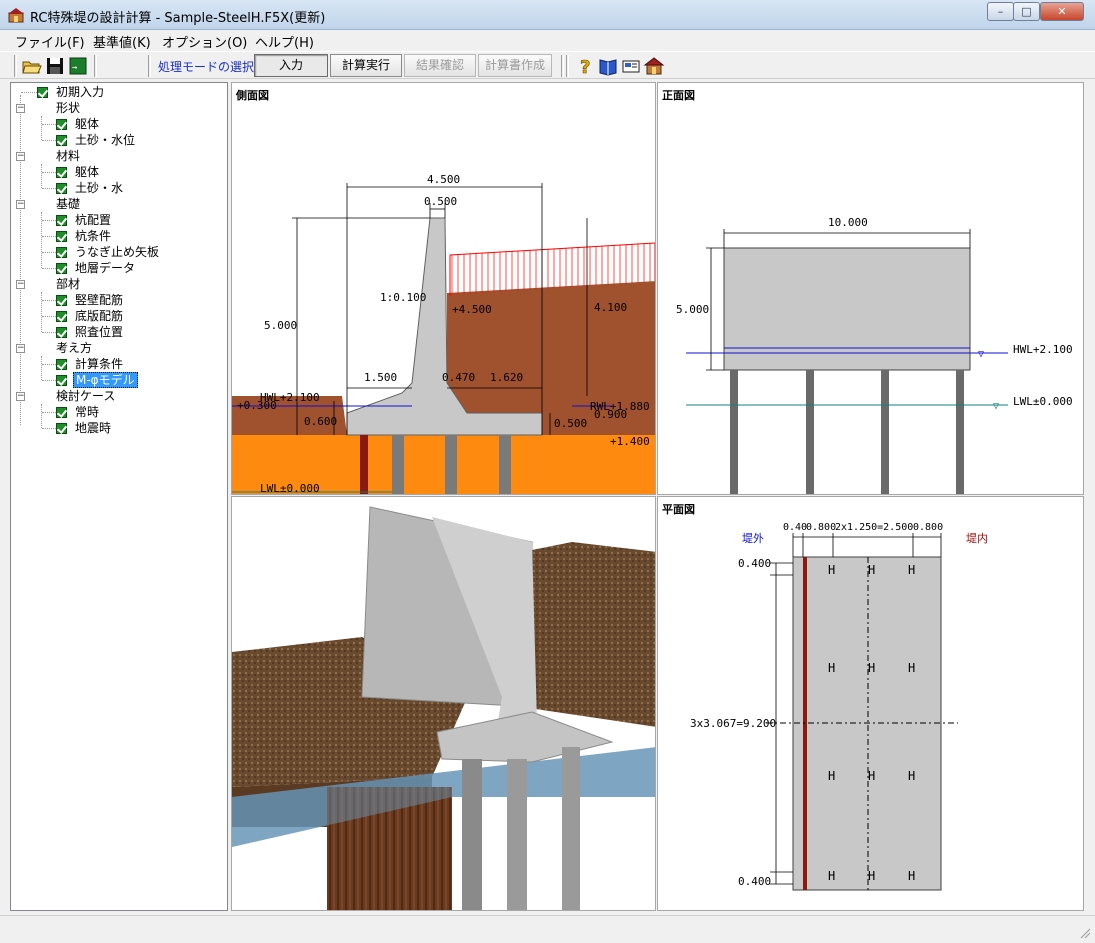 This screenshot has height=943, width=1095. What do you see at coordinates (403, 297) in the screenshot?
I see `dim-slope: 1:0.100` at bounding box center [403, 297].